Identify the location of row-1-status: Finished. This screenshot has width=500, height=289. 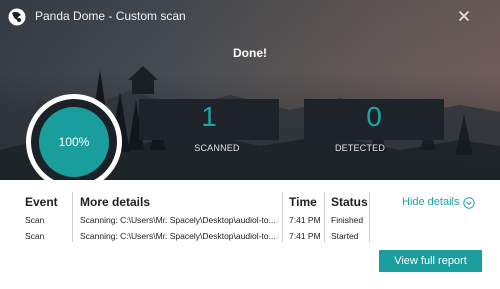
(347, 220).